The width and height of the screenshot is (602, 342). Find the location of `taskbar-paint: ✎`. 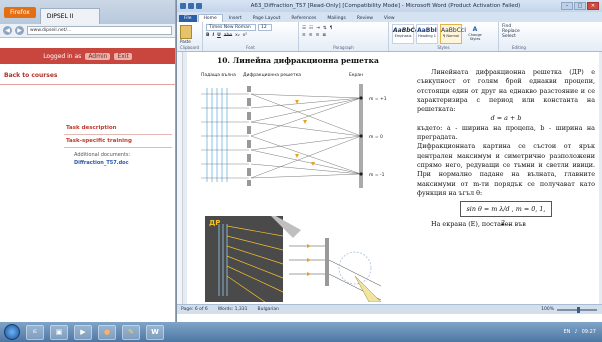

taskbar-paint: ✎ is located at coordinates (131, 332).